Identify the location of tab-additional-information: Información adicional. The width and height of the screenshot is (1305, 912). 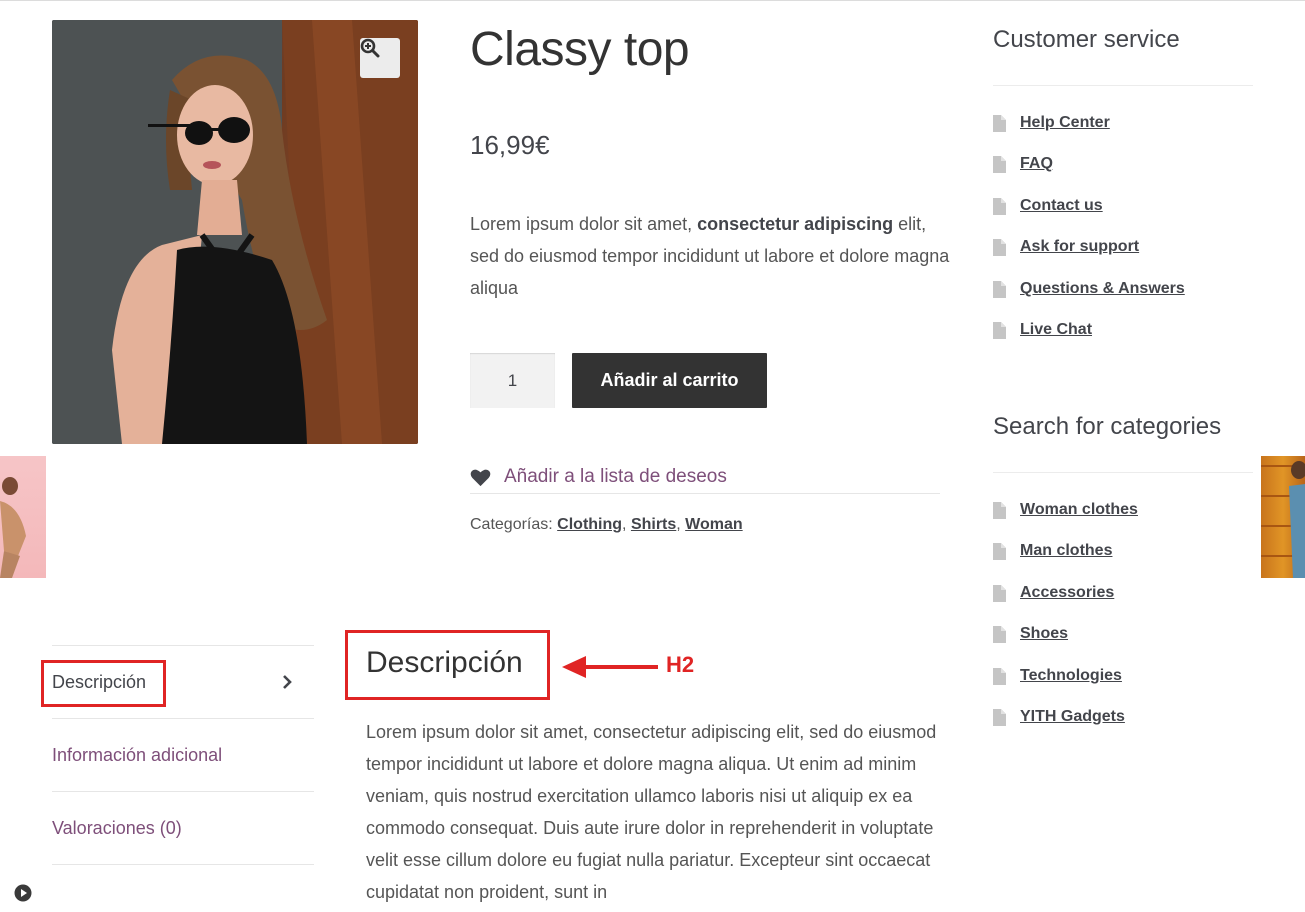
(137, 755).